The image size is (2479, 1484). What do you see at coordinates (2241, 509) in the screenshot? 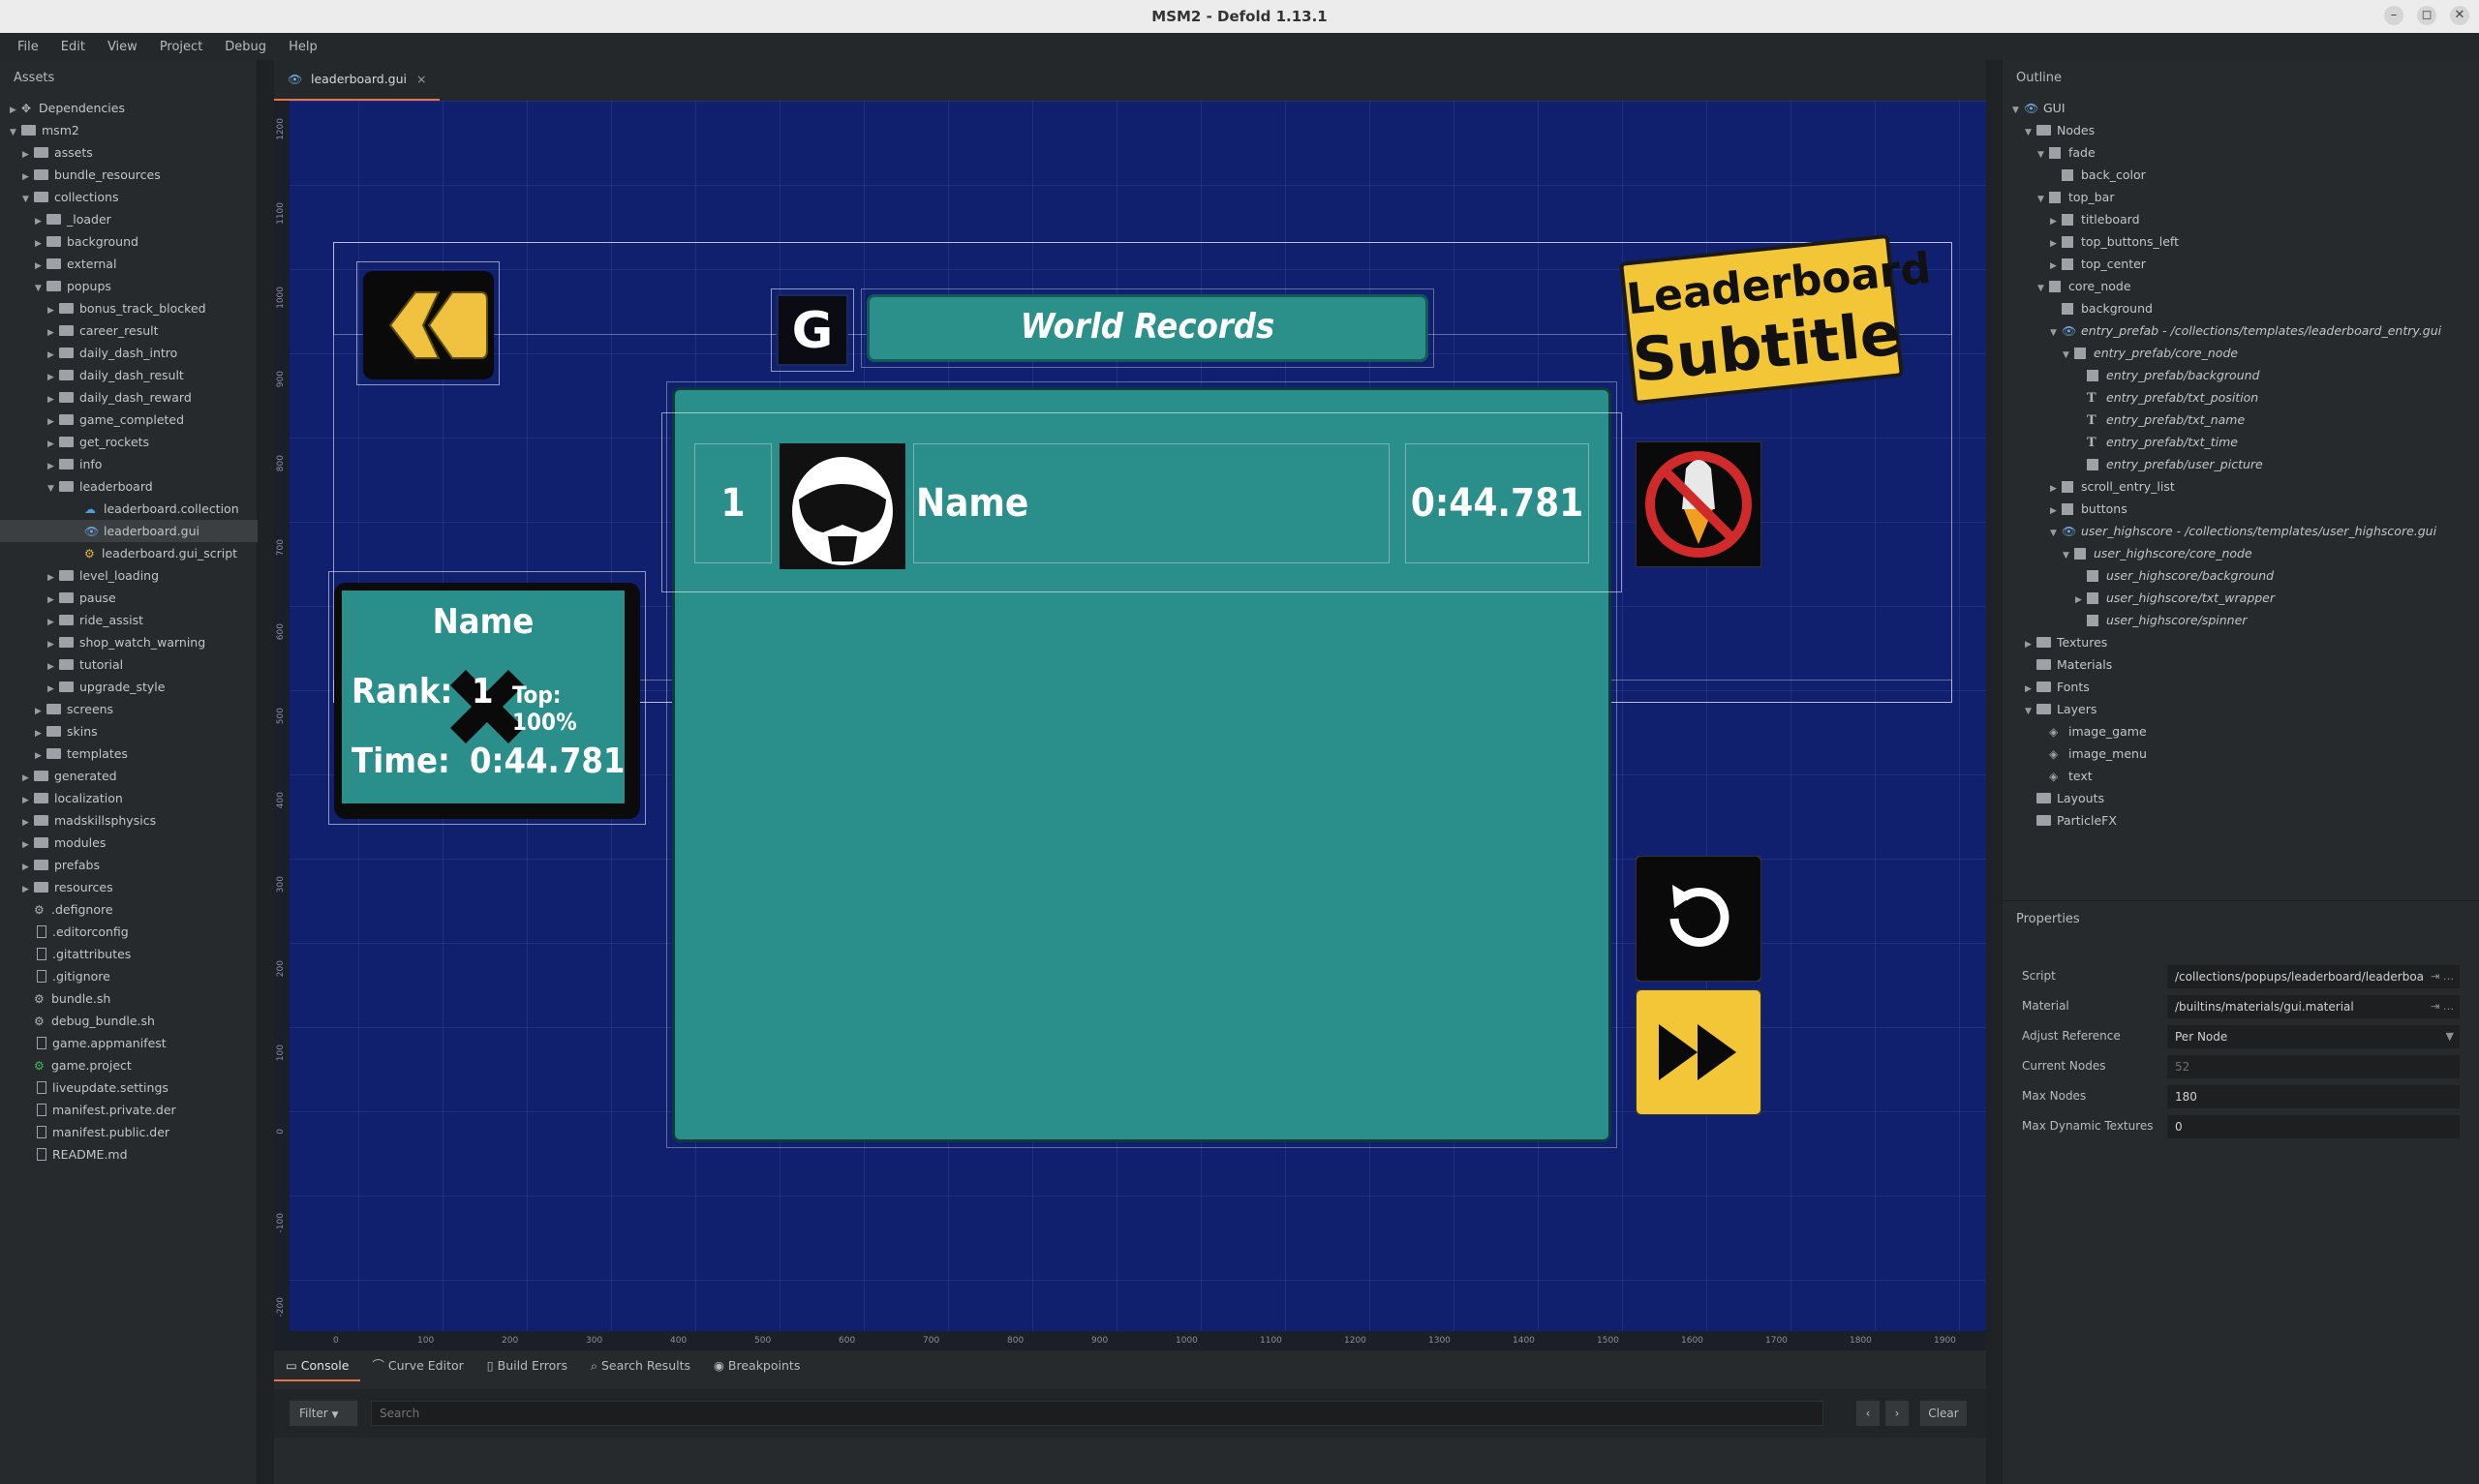
I see `outline-row: ▶ buttons` at bounding box center [2241, 509].